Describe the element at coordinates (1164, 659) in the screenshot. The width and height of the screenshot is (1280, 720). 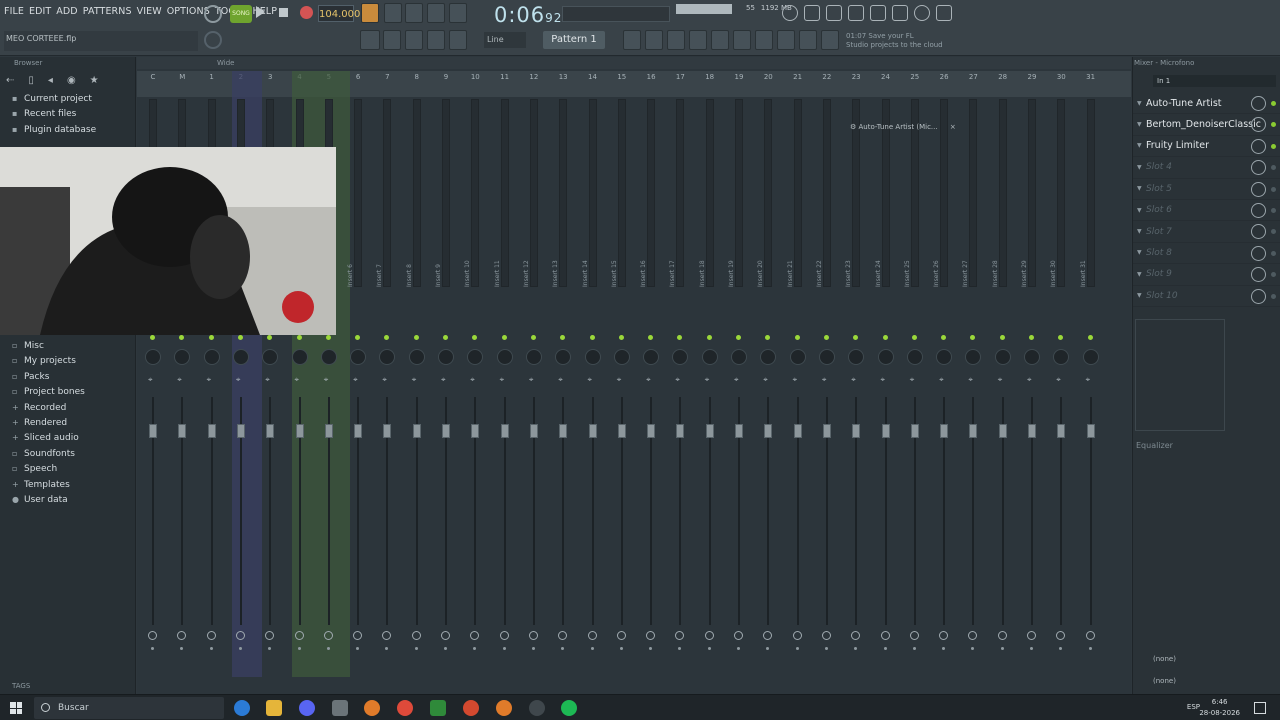
I see `route-in-select: (none)` at that location.